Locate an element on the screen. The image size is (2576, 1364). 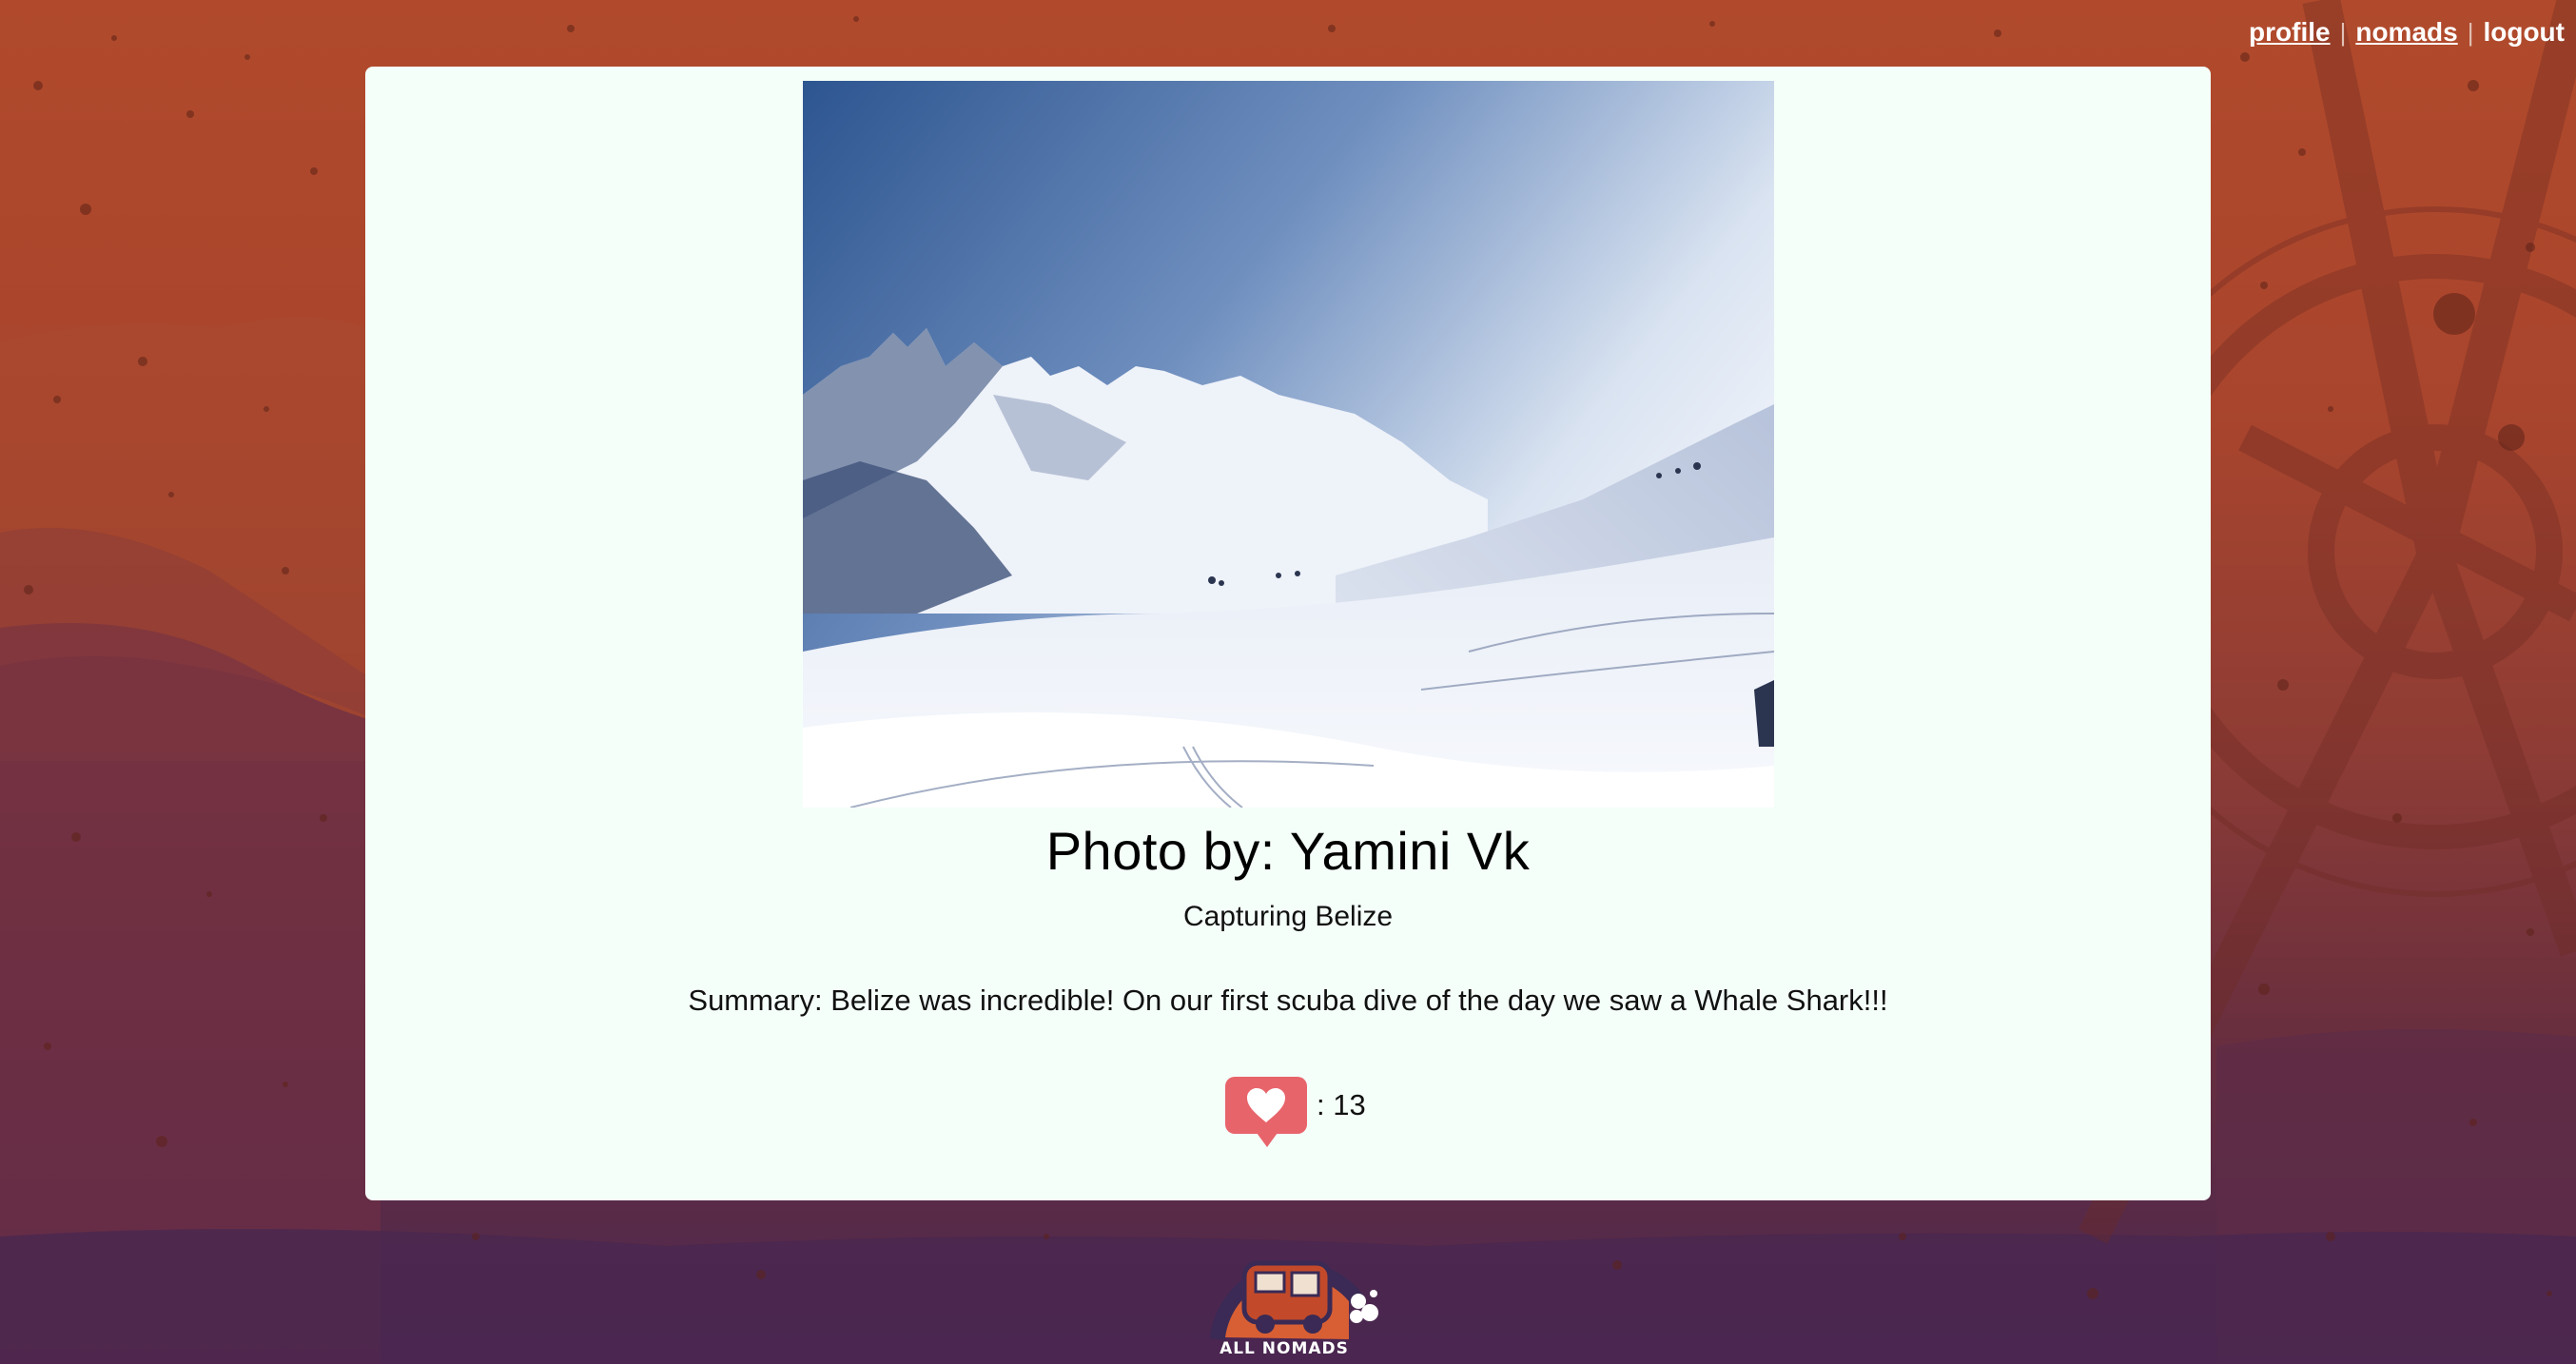
like-button is located at coordinates (1266, 1112).